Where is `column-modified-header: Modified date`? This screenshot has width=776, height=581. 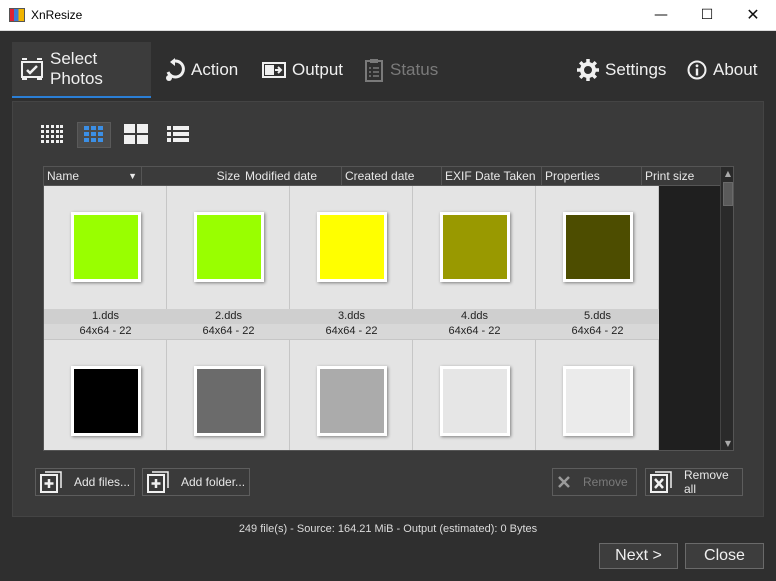 column-modified-header: Modified date is located at coordinates (292, 176).